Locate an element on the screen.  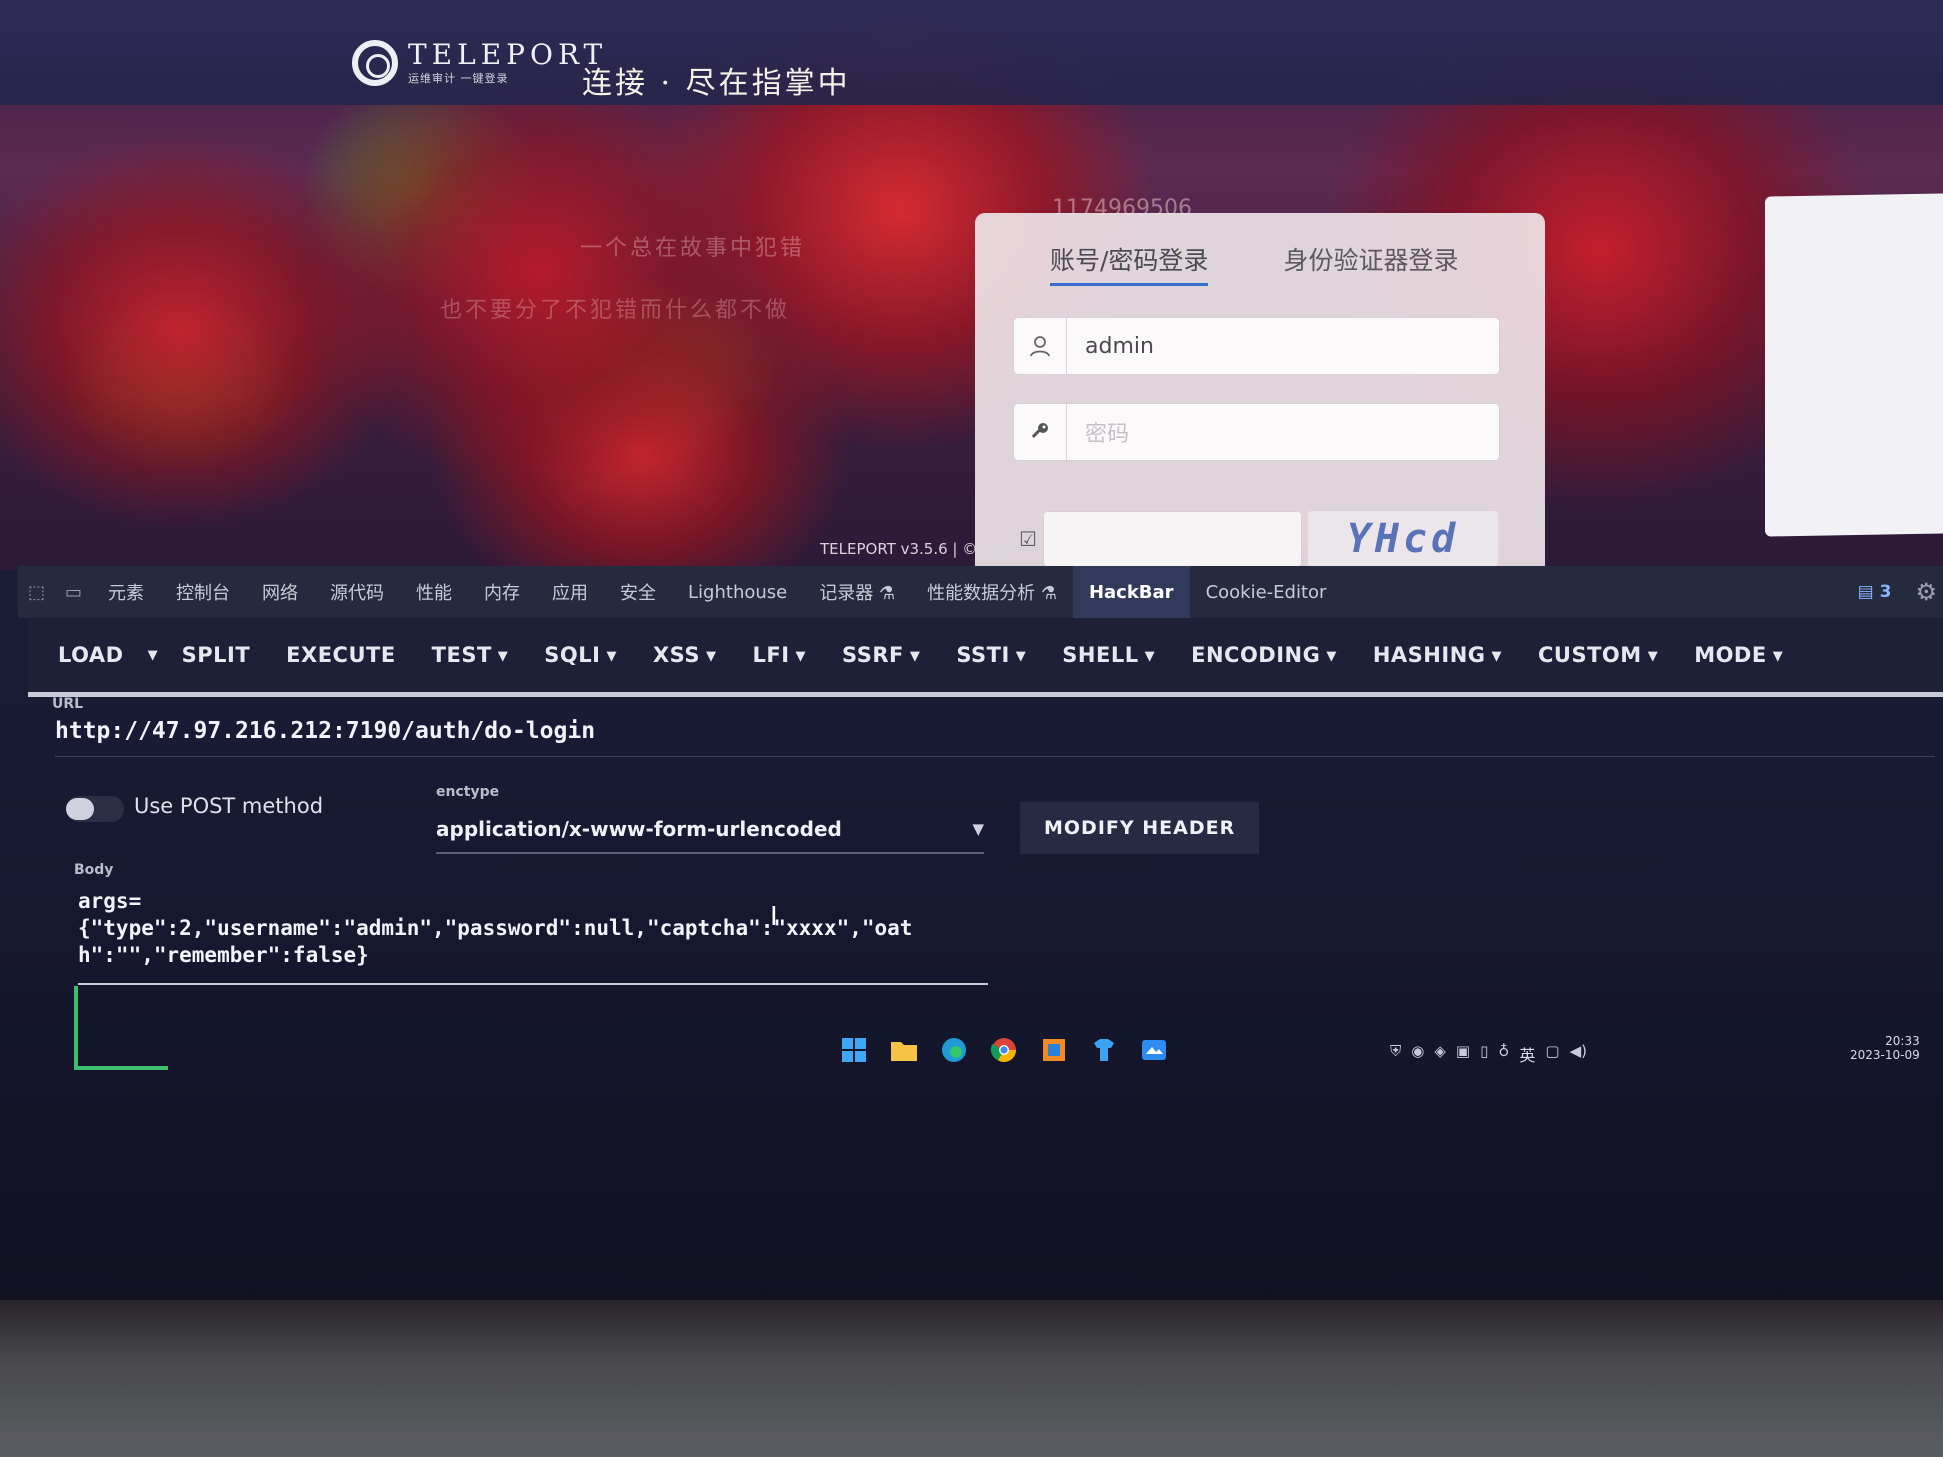
system-tray: ⛨ ◉ ◈ ▣ ▯ ♁ 英 ▢ ◀) is located at coordinates (1488, 1054).